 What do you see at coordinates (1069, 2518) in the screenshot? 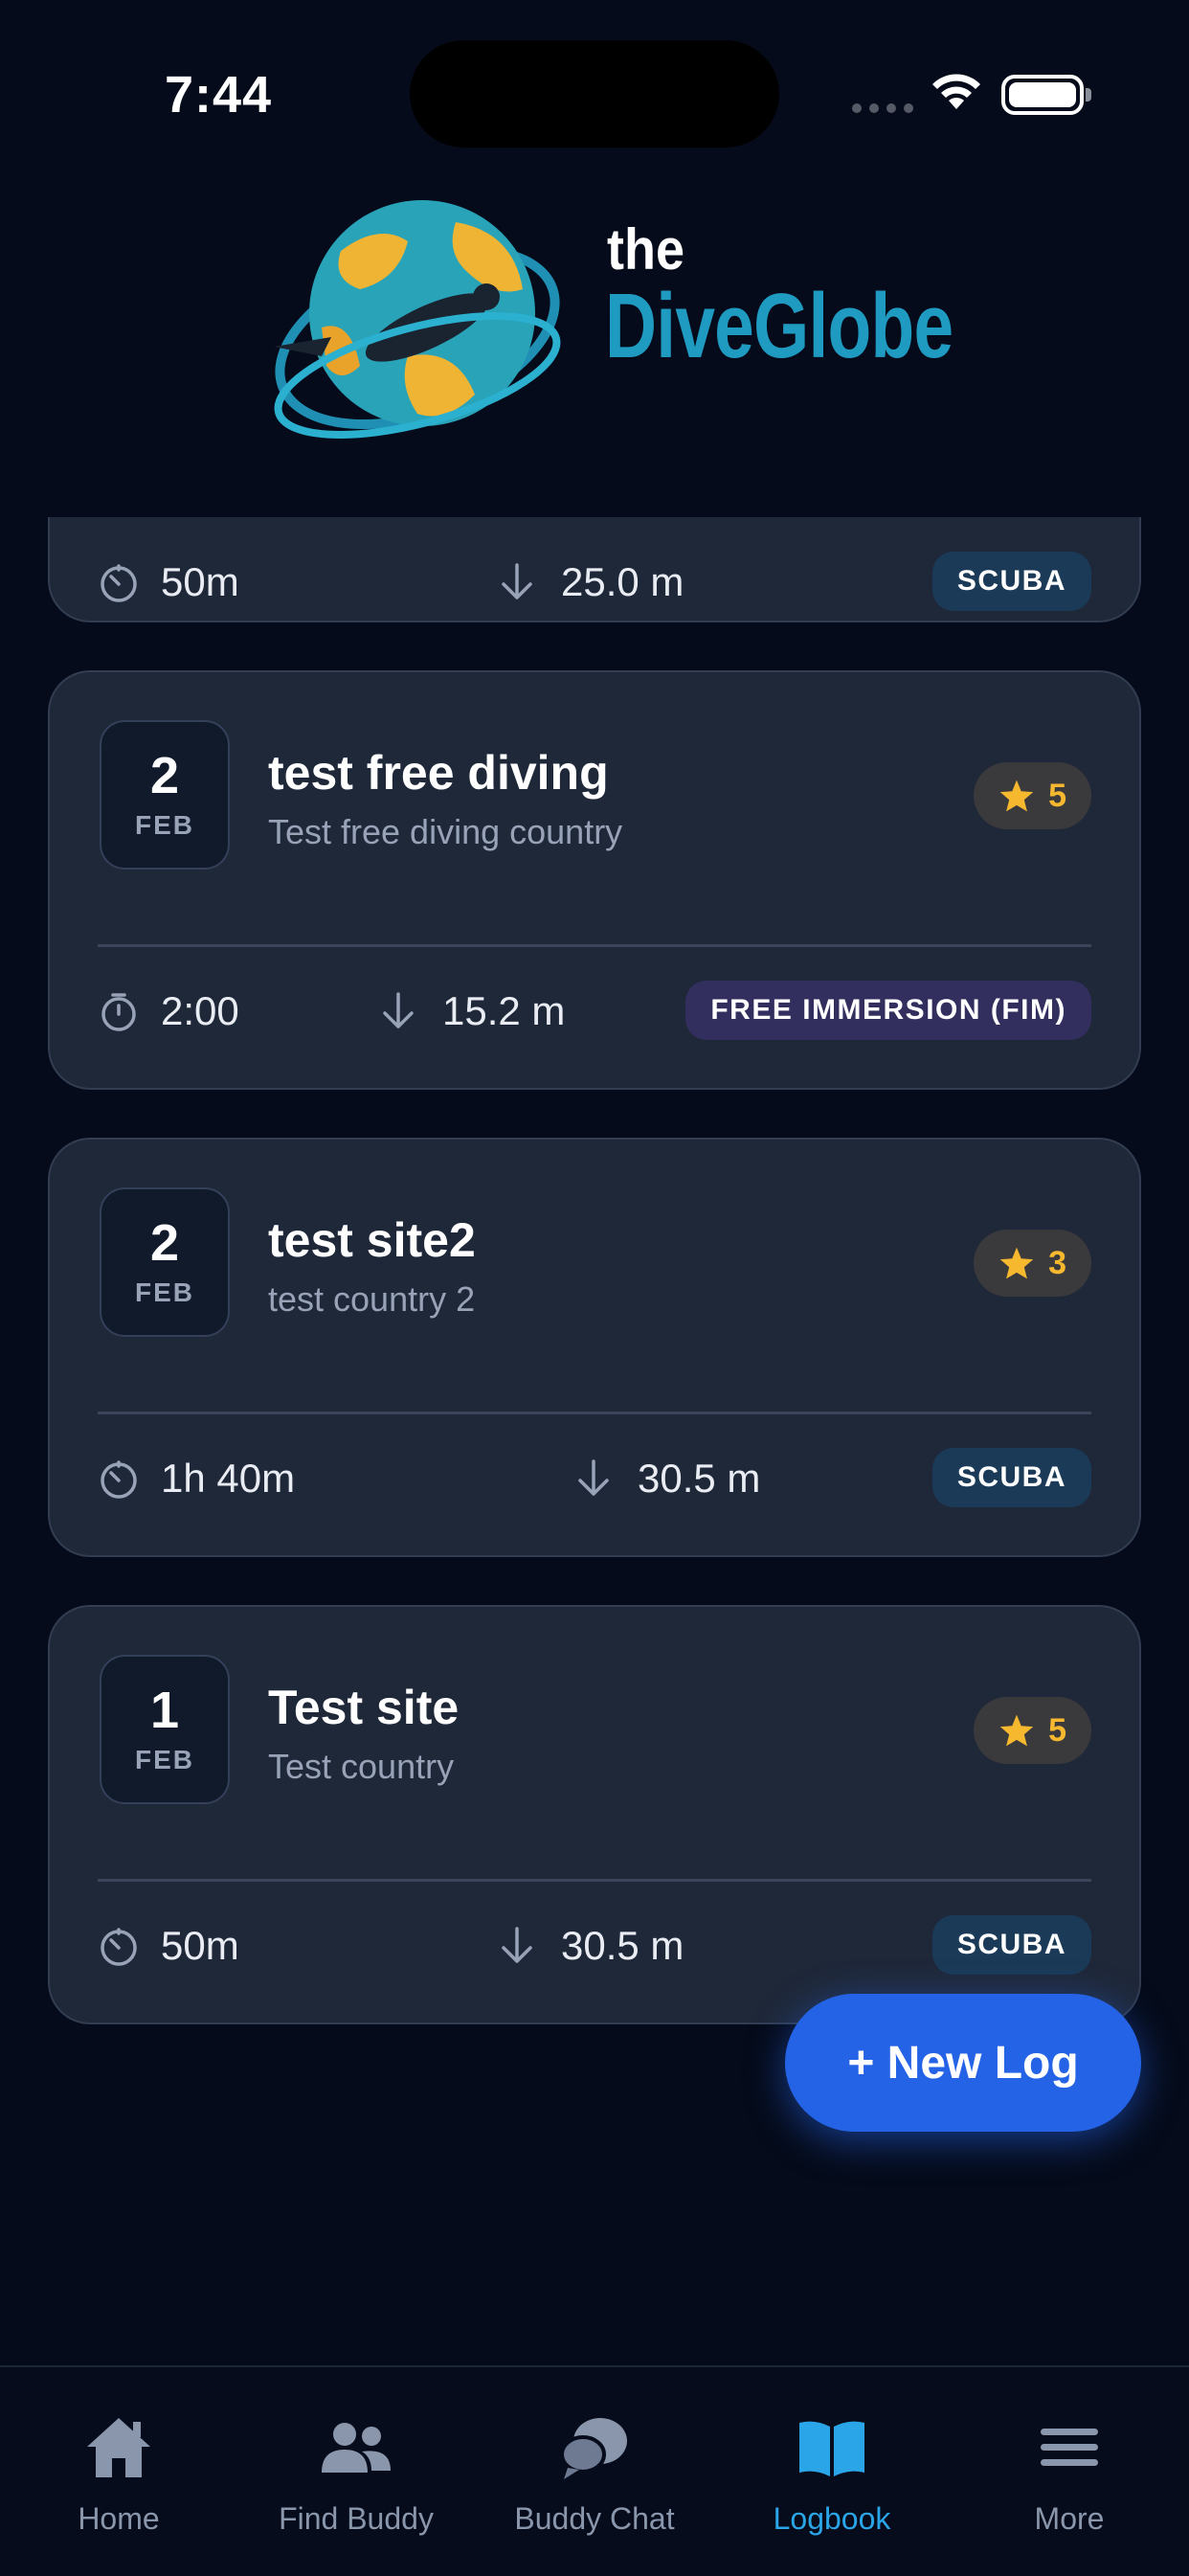
I see `tab-label: More` at bounding box center [1069, 2518].